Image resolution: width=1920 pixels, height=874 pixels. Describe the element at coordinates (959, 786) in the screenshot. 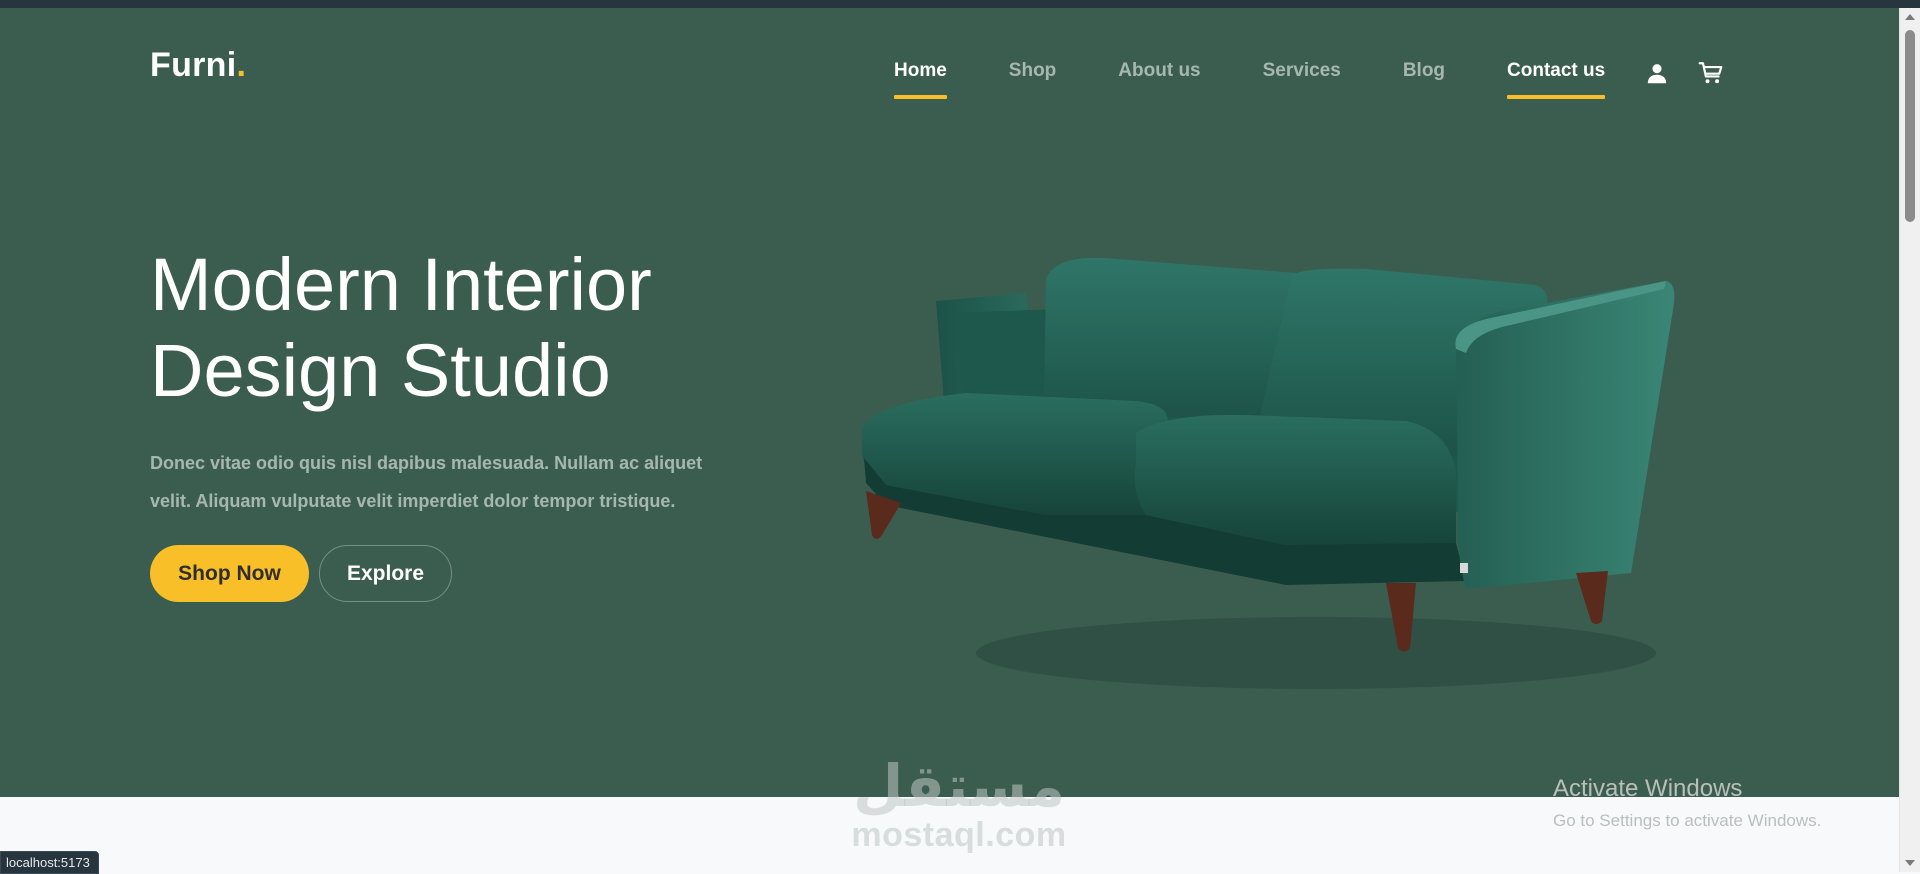

I see `watermark-arabic: مستقل` at that location.